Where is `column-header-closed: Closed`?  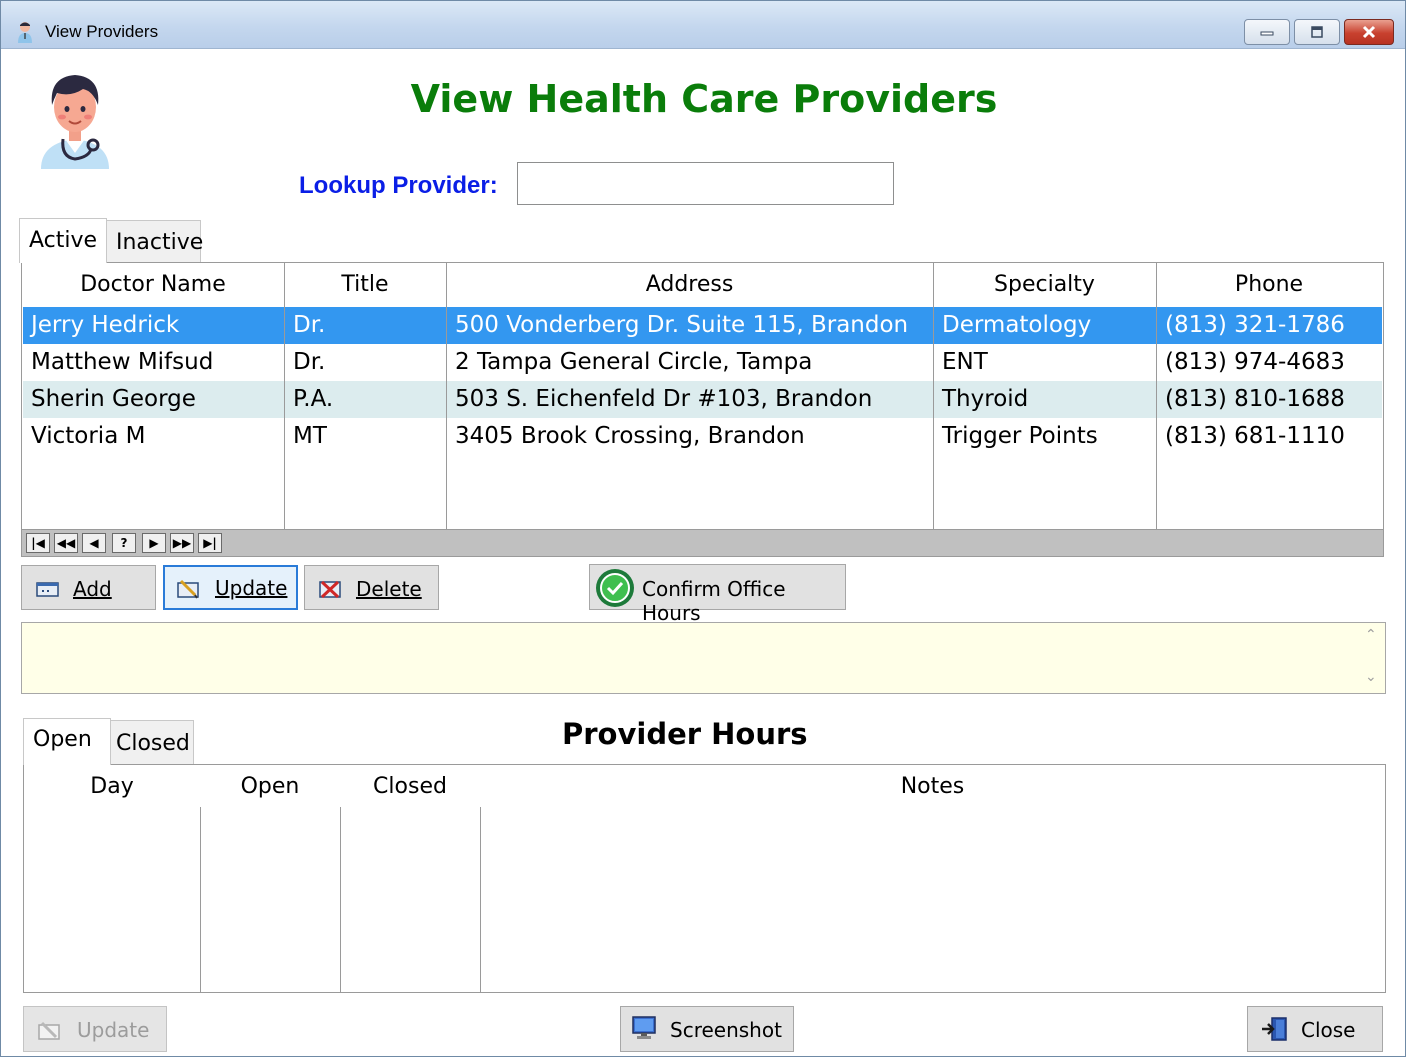
column-header-closed: Closed is located at coordinates (410, 787).